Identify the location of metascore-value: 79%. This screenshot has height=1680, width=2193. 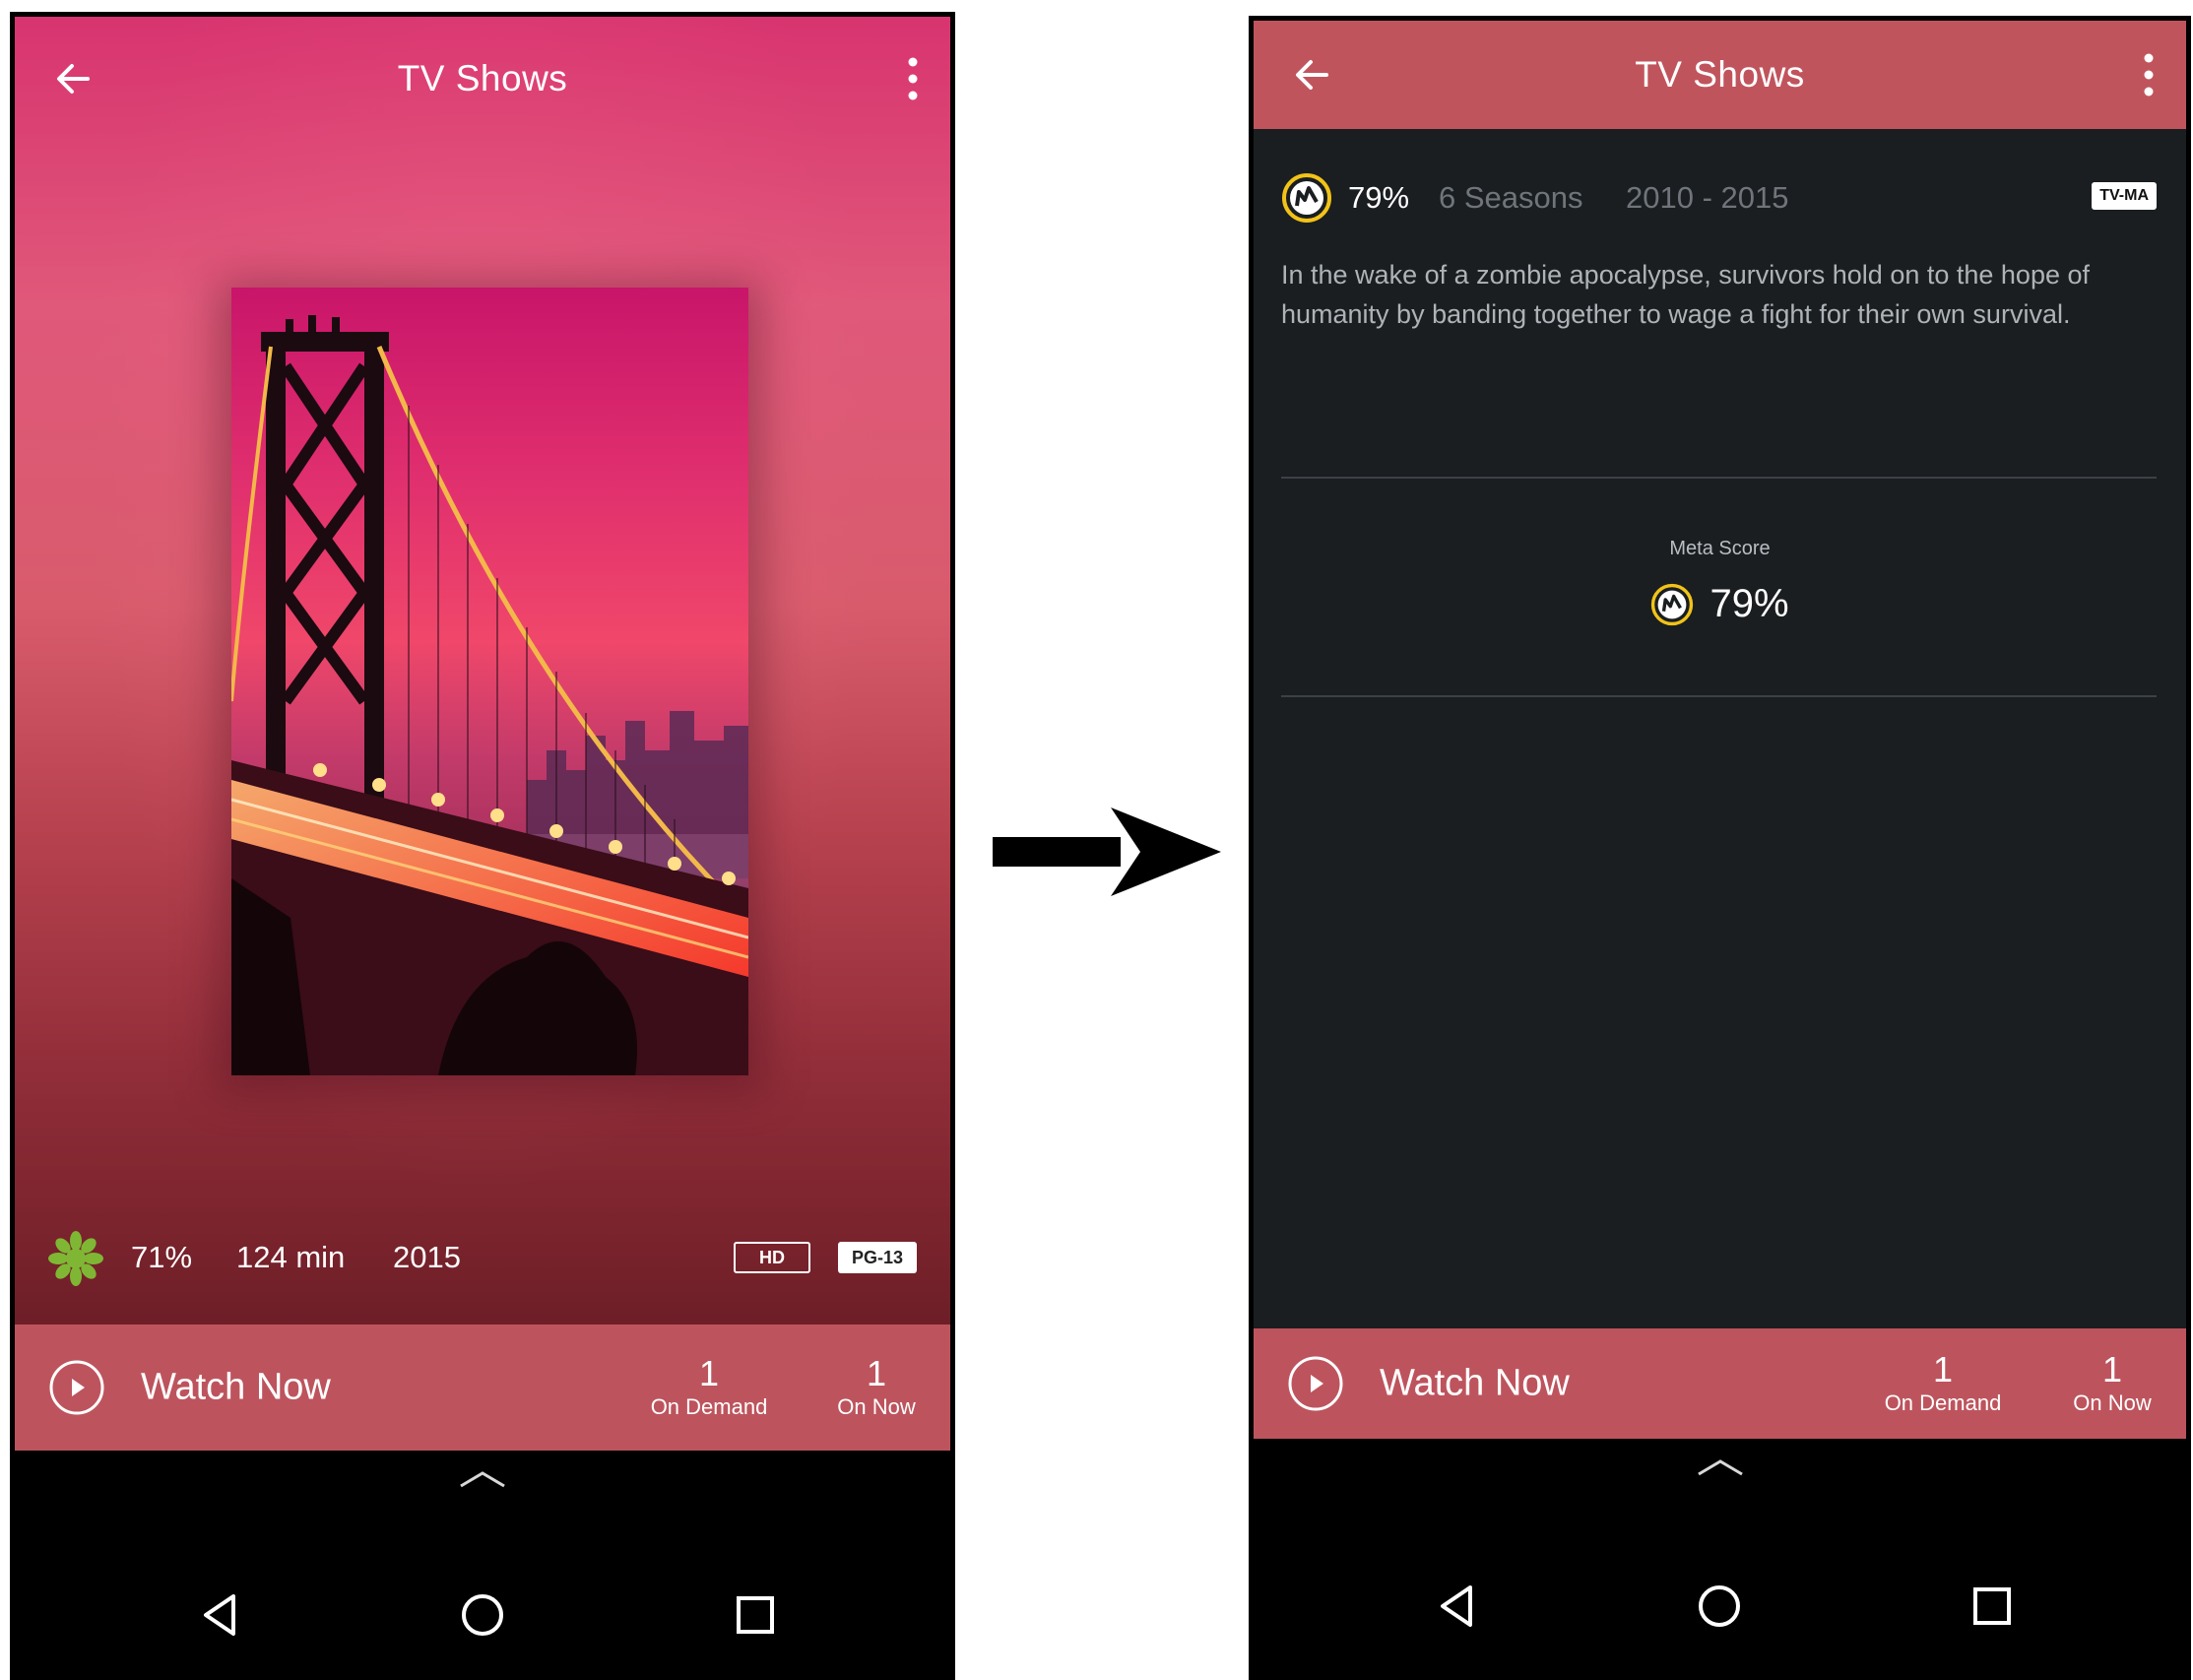
(1379, 197).